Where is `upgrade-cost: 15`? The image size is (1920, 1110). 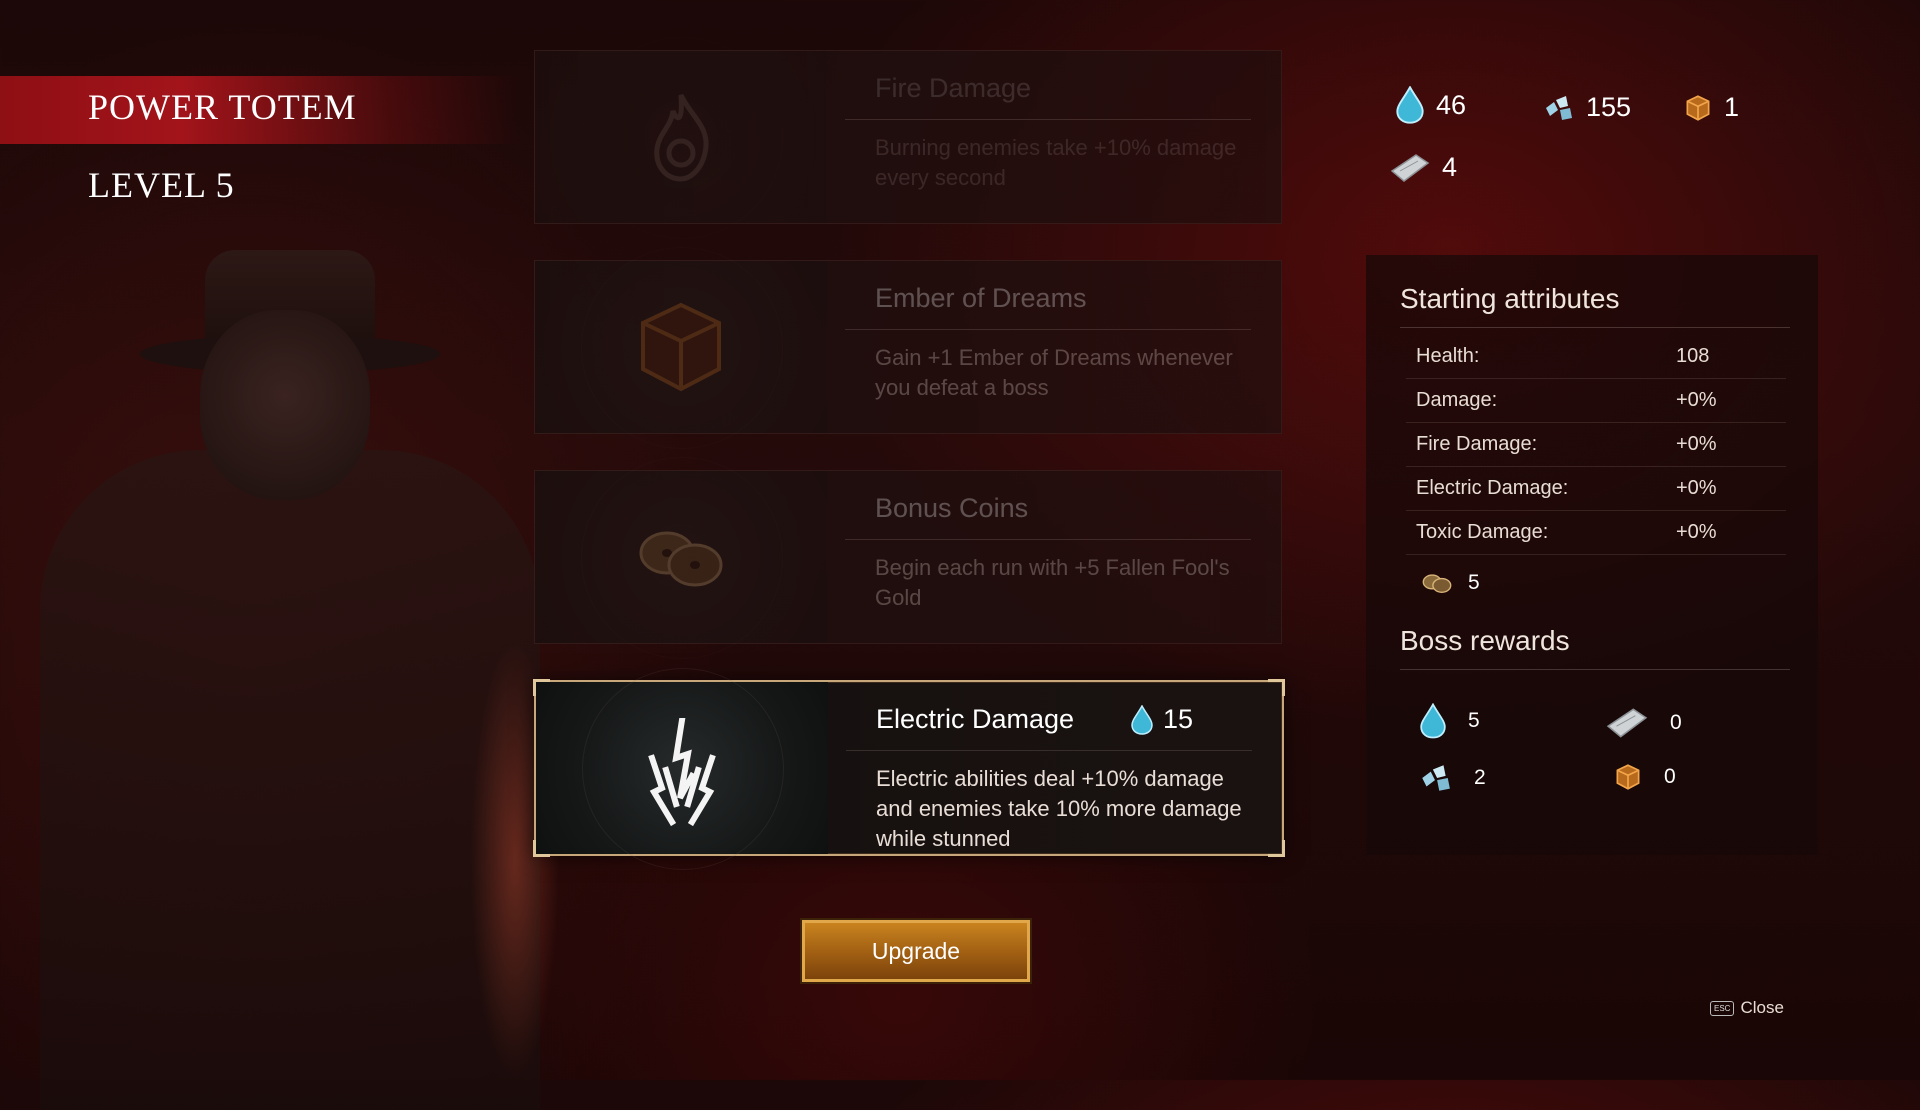 upgrade-cost: 15 is located at coordinates (1162, 719).